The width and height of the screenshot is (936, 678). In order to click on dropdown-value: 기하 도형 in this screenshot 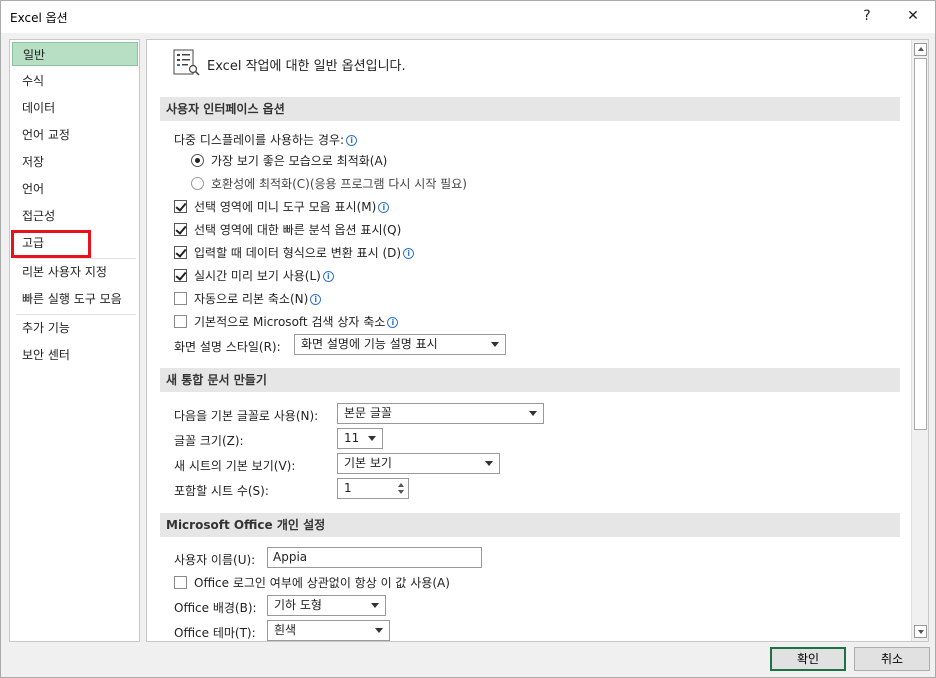, I will do `click(298, 605)`.